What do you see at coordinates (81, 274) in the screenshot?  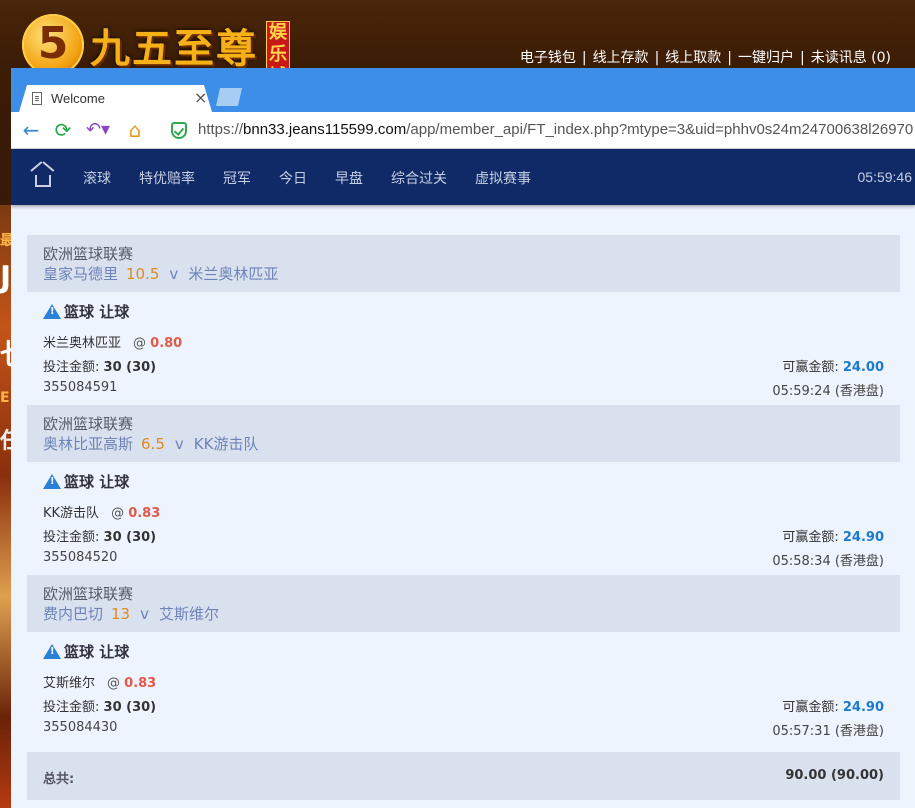 I see `home-team: 皇家马德里` at bounding box center [81, 274].